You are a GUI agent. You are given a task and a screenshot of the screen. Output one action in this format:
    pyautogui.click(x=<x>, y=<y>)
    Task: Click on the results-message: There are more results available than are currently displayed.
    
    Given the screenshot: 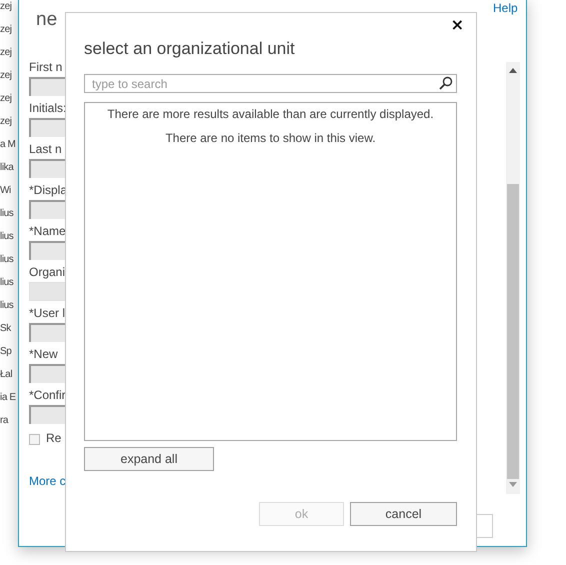 What is the action you would take?
    pyautogui.click(x=270, y=114)
    